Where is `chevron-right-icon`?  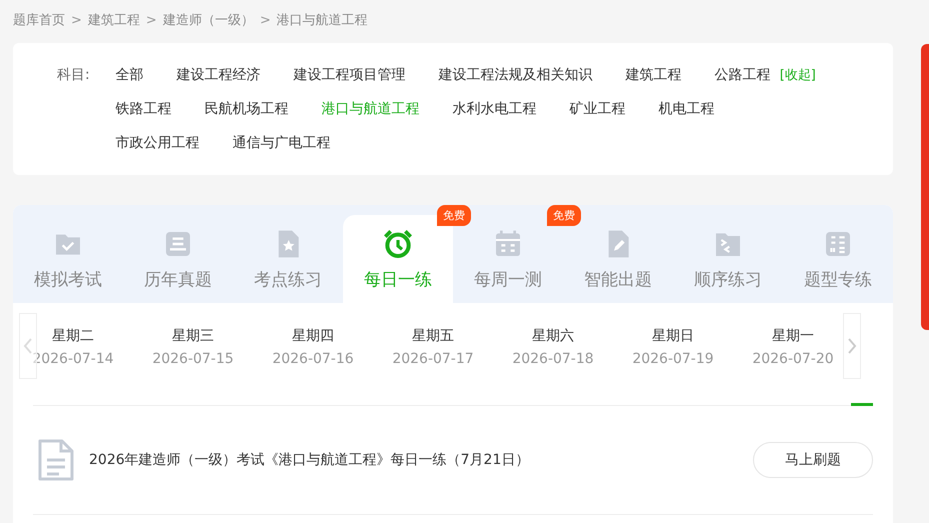 chevron-right-icon is located at coordinates (852, 346).